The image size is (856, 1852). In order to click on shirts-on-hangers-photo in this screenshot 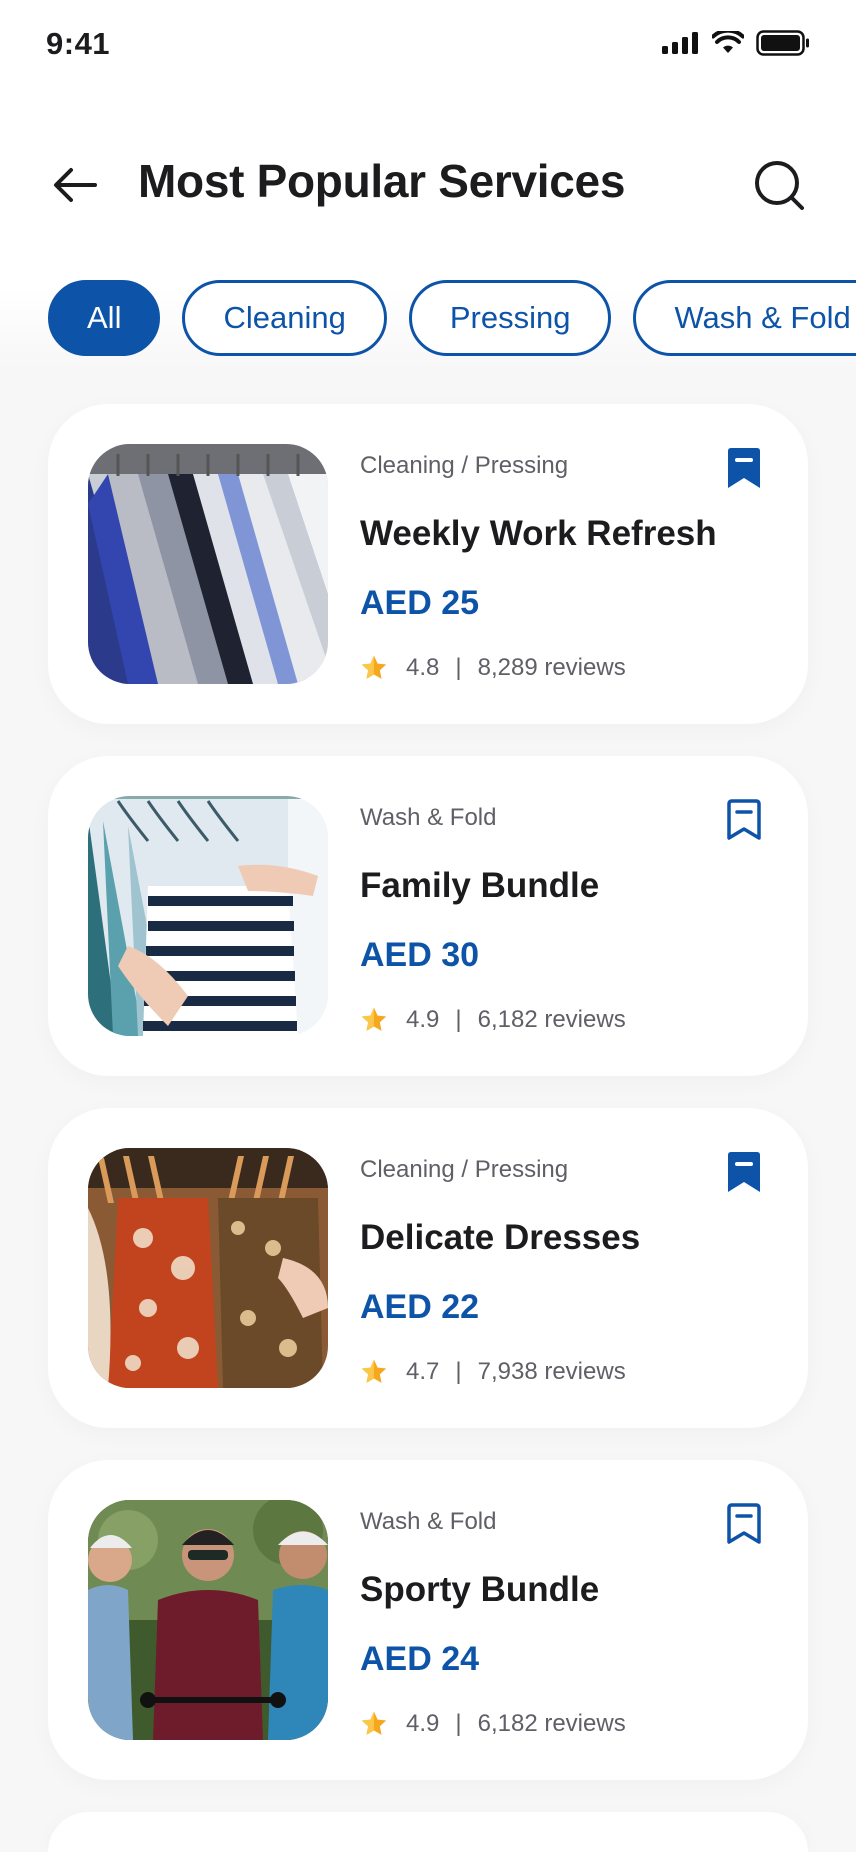, I will do `click(208, 564)`.